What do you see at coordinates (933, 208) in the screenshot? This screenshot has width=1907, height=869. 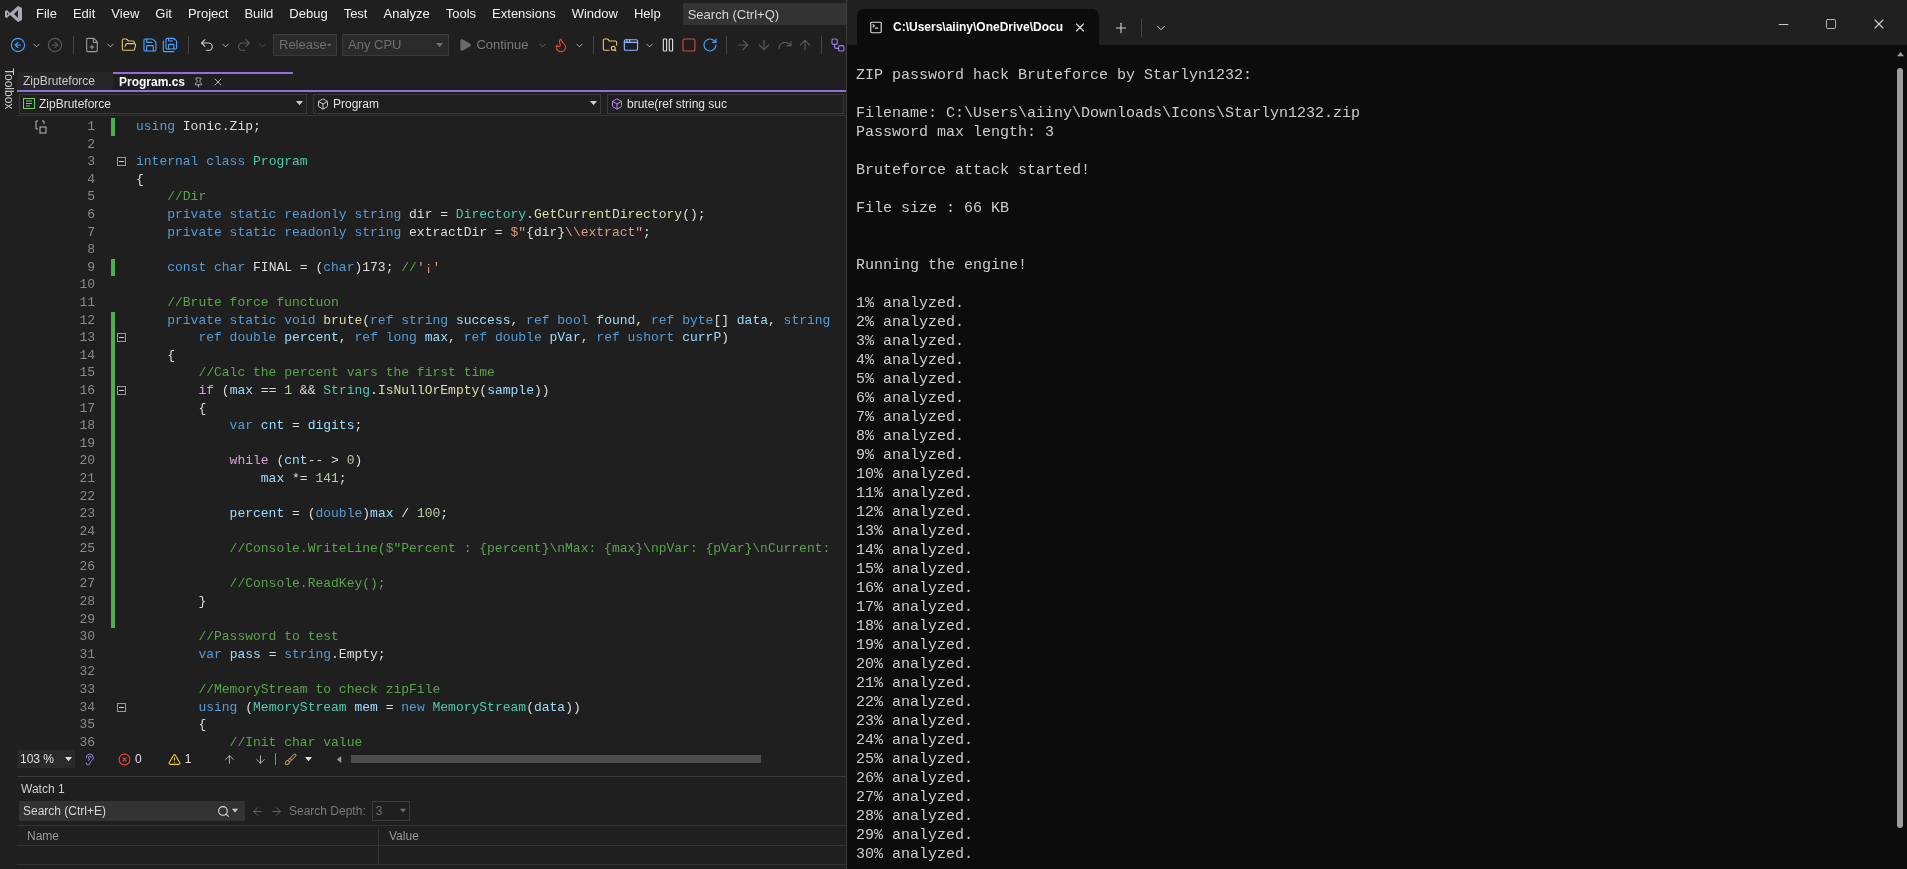 I see `console-line: File size : 66 KB` at bounding box center [933, 208].